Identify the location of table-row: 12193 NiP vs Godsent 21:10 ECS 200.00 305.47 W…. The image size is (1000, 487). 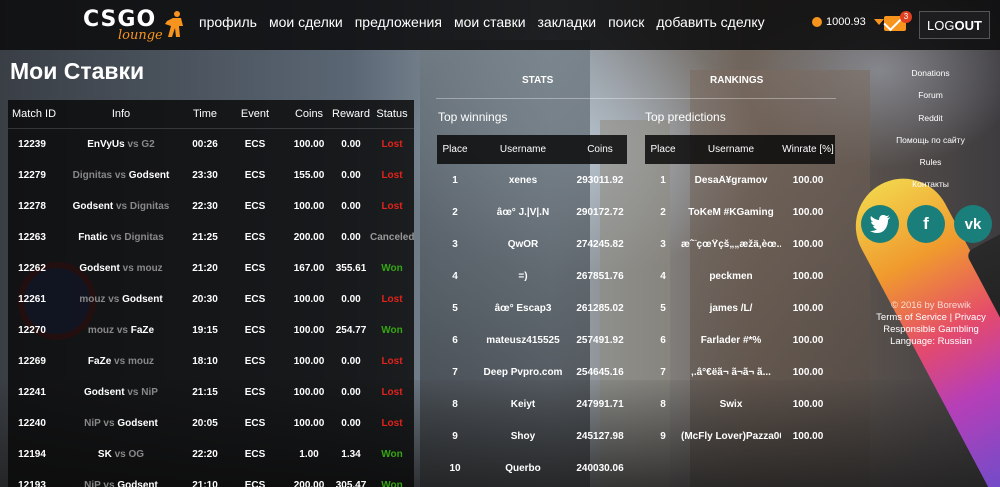
(211, 478).